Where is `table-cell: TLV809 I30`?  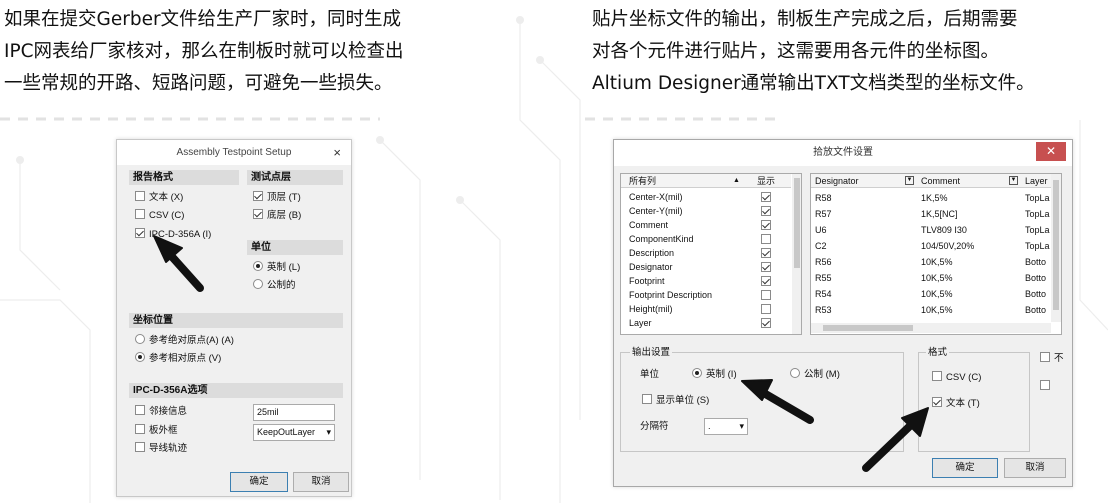 table-cell: TLV809 I30 is located at coordinates (944, 230).